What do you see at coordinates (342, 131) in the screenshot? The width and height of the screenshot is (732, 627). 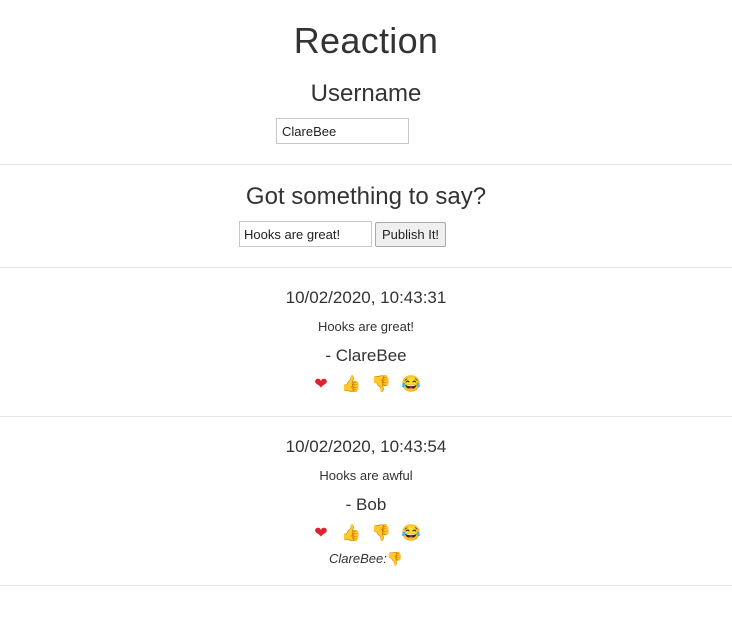 I see `username-input` at bounding box center [342, 131].